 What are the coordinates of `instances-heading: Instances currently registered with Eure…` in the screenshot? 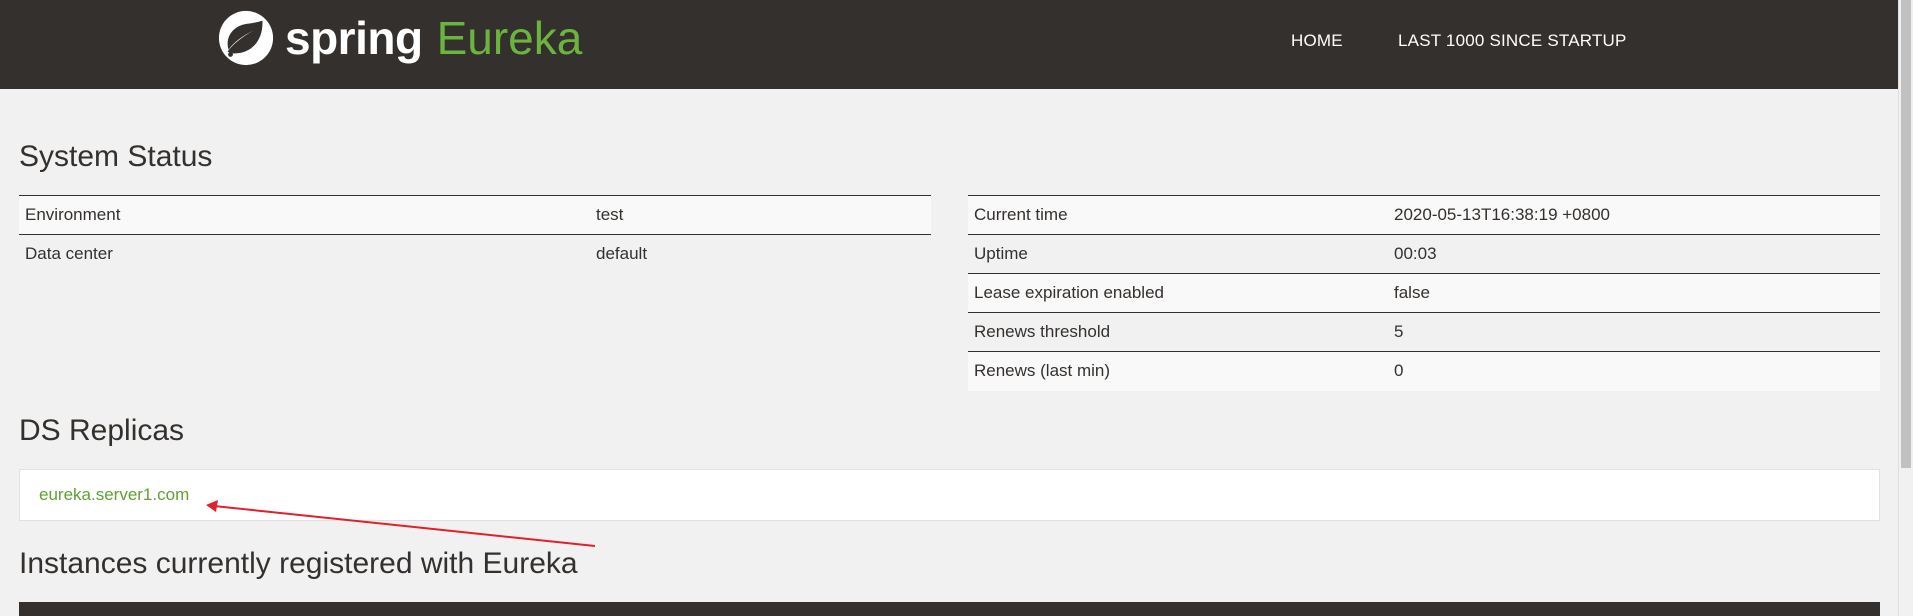 It's located at (298, 563).